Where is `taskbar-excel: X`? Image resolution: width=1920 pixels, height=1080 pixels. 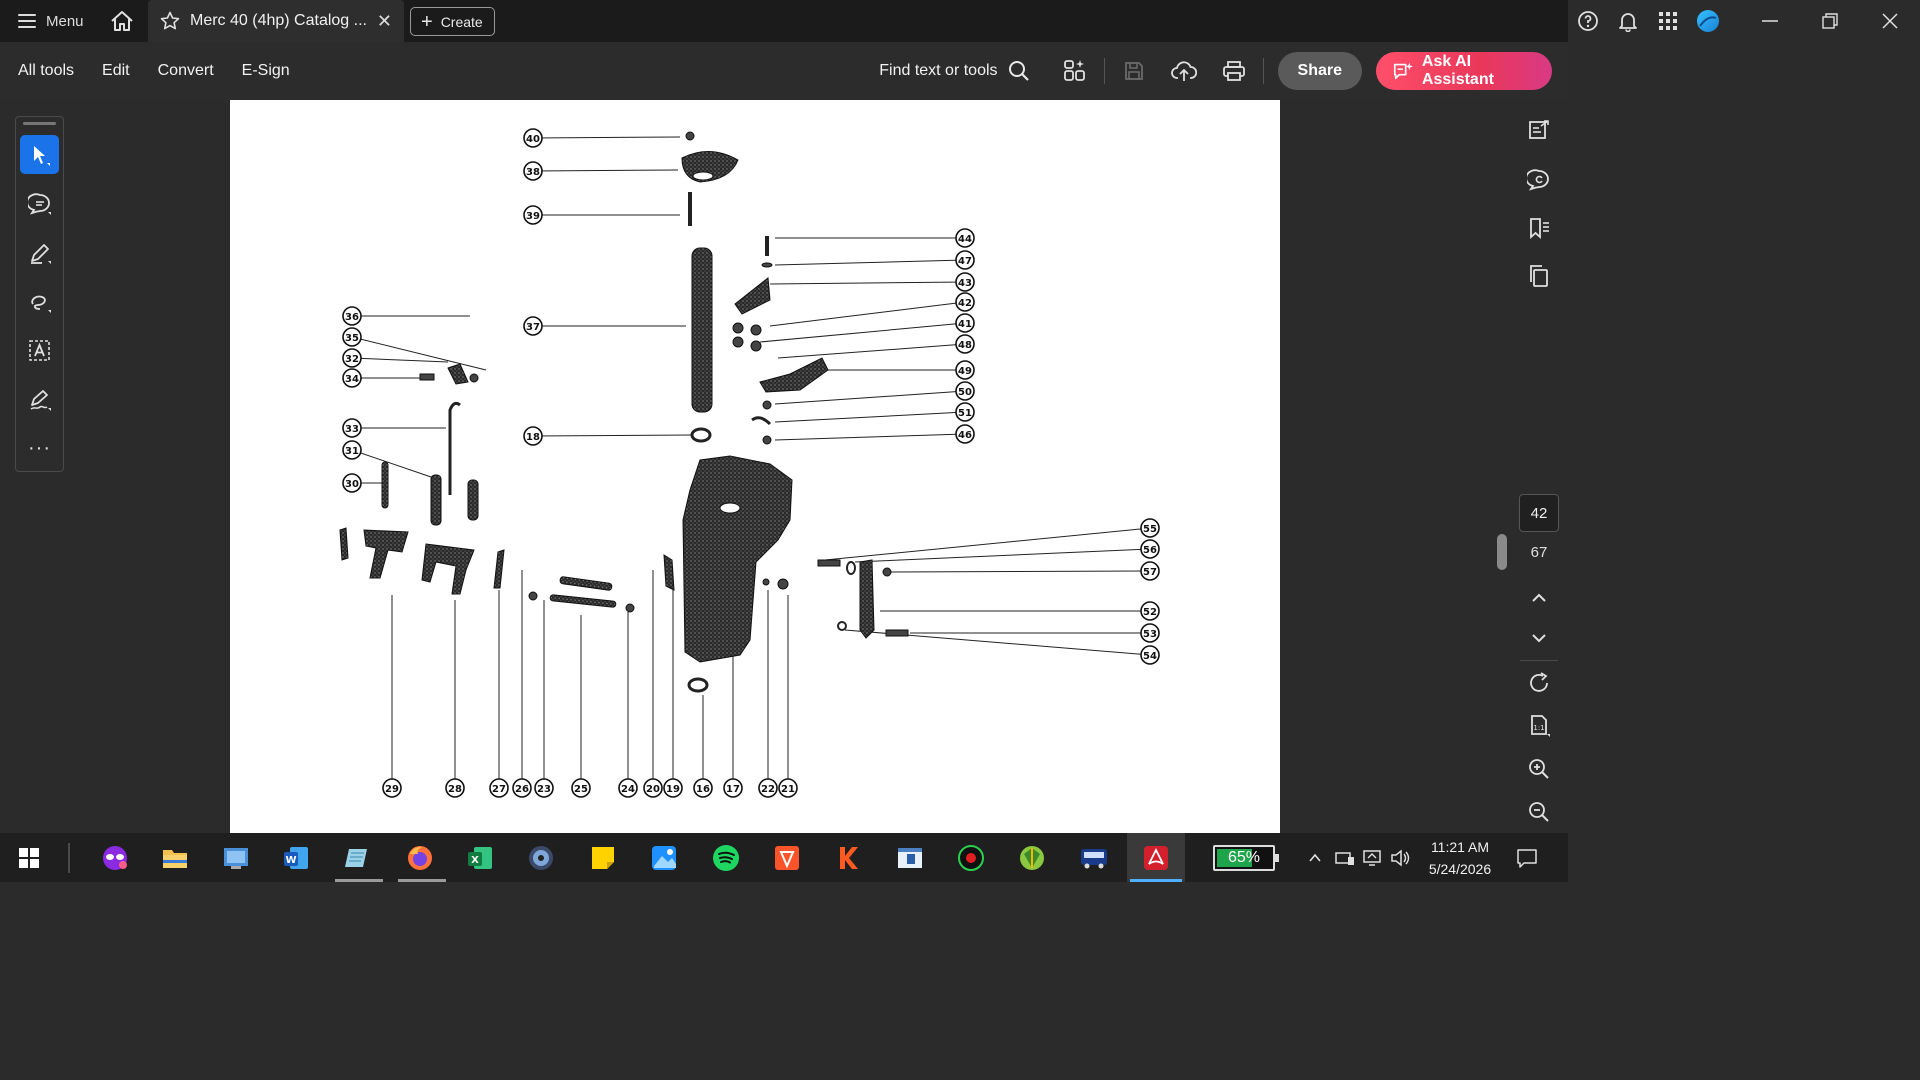
taskbar-excel: X is located at coordinates (480, 858).